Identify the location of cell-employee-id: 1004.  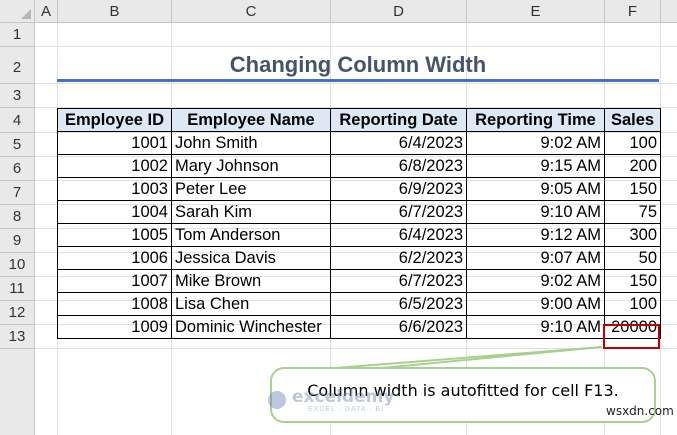
(114, 212).